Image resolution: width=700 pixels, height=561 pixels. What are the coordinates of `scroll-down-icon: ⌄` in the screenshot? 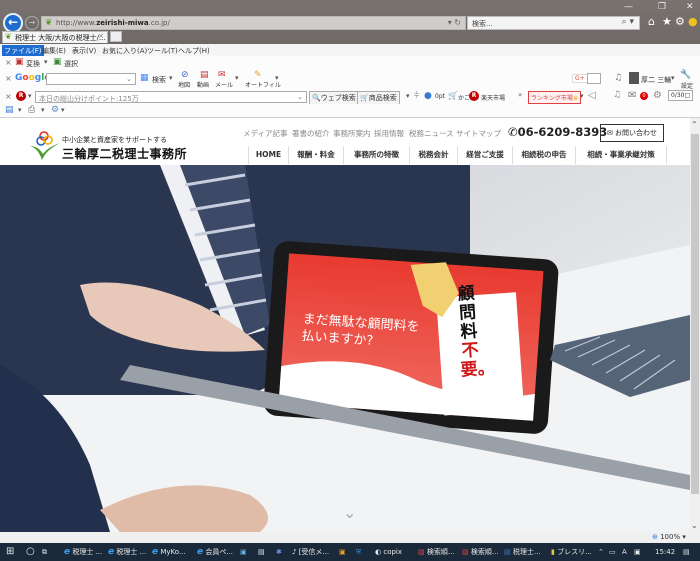 It's located at (694, 525).